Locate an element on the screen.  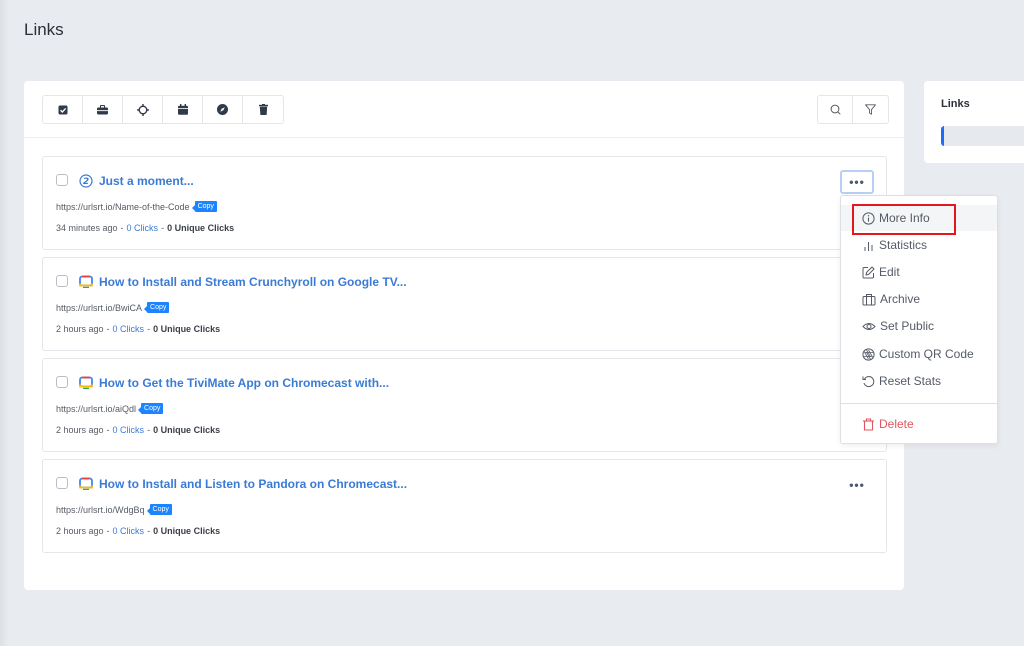
menu-item-label: More Info is located at coordinates (904, 218).